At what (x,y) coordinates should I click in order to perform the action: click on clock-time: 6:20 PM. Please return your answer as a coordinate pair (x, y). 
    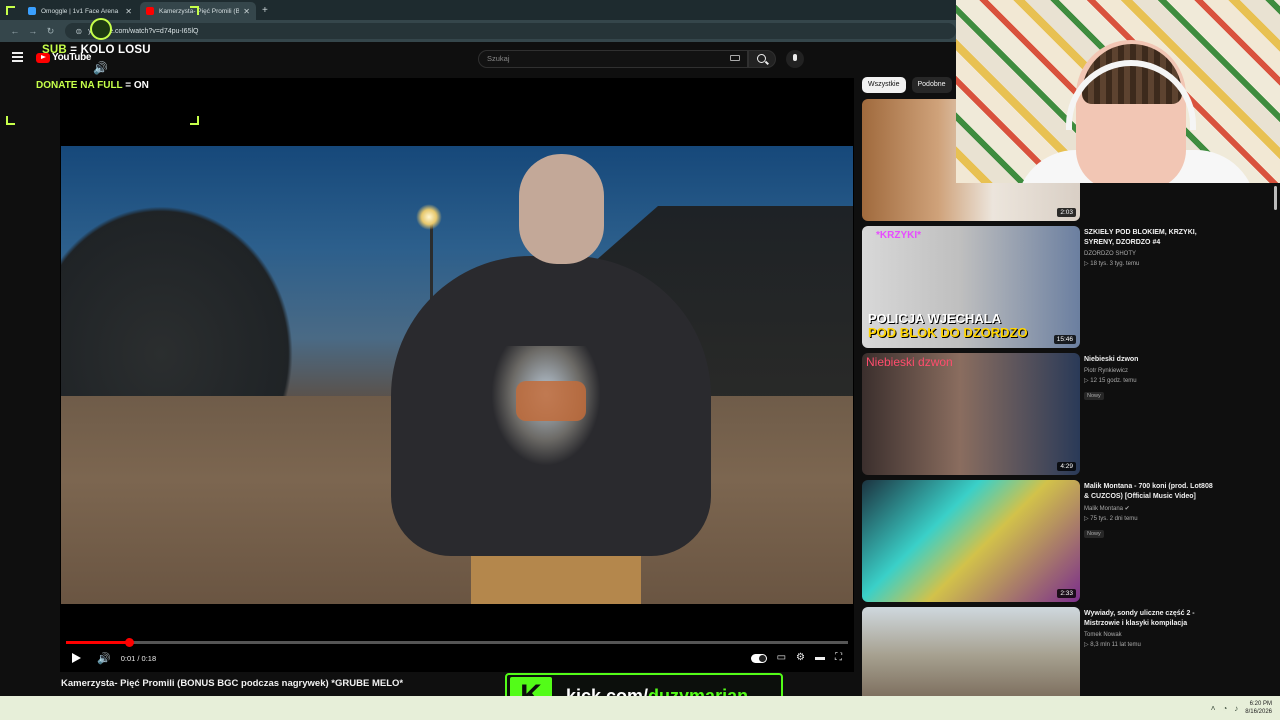
    Looking at the image, I should click on (1260, 704).